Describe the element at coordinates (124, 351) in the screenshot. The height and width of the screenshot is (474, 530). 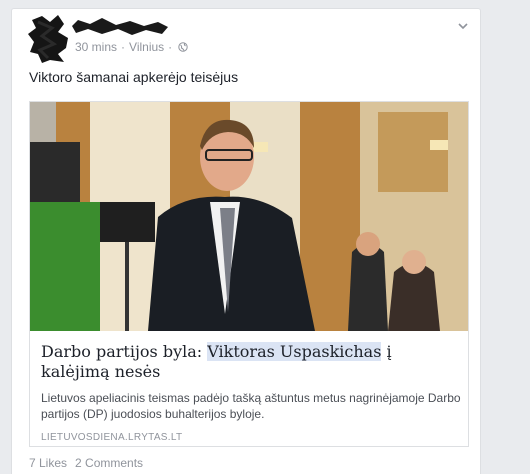
I see `link-title-start: Darbo partijos byla:` at that location.